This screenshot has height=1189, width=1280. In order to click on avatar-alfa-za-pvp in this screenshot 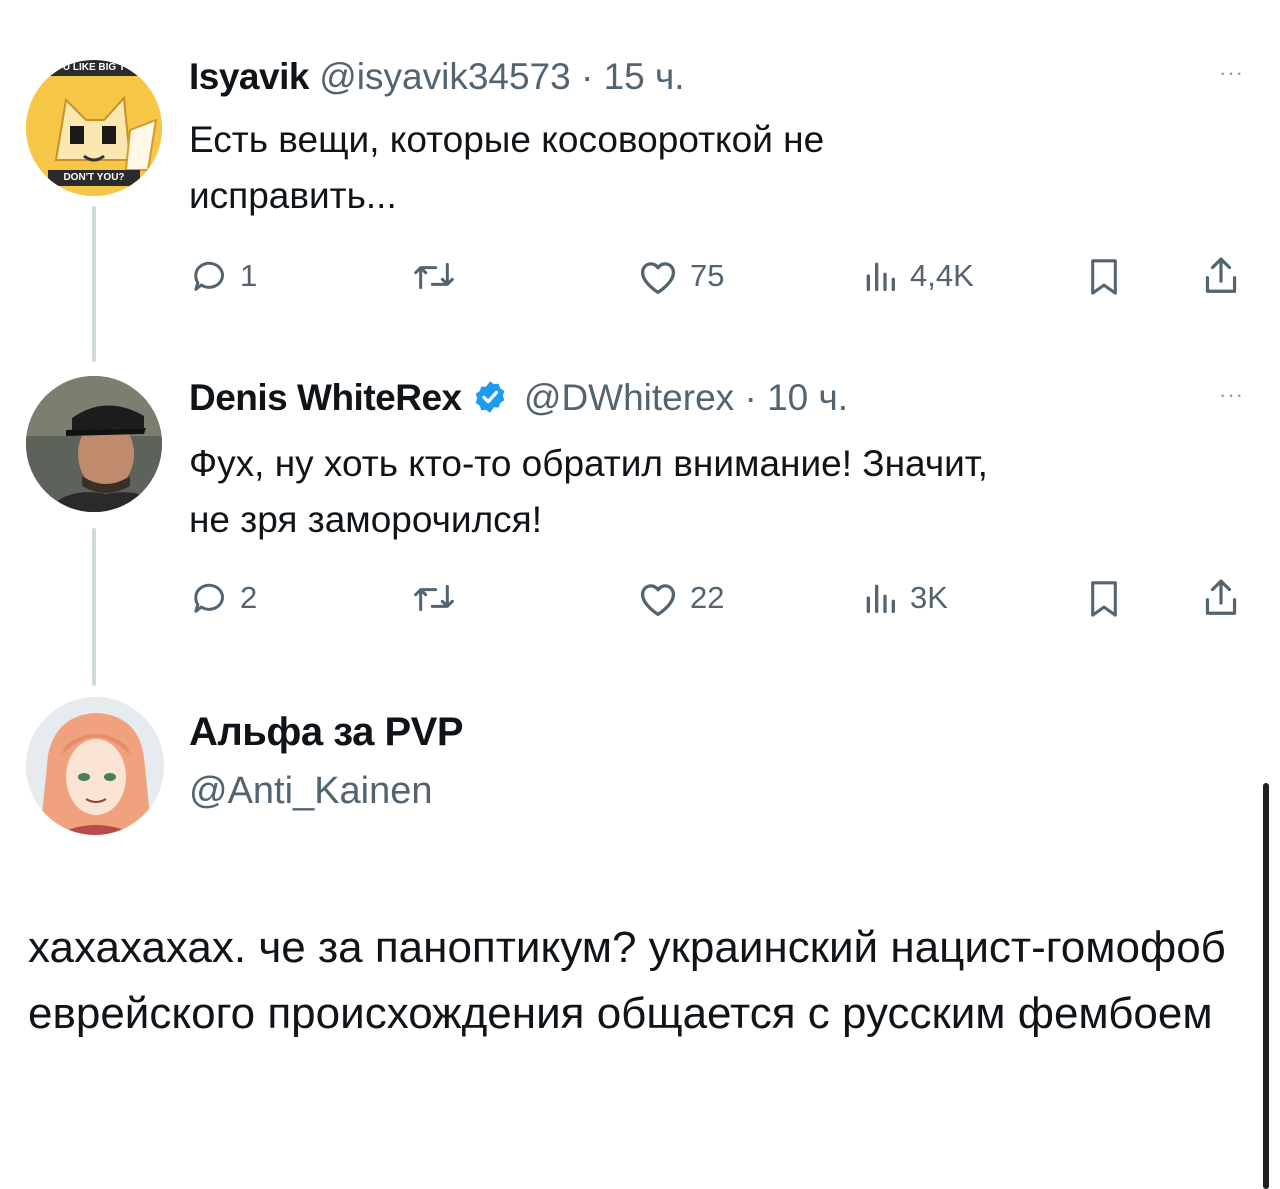, I will do `click(95, 766)`.